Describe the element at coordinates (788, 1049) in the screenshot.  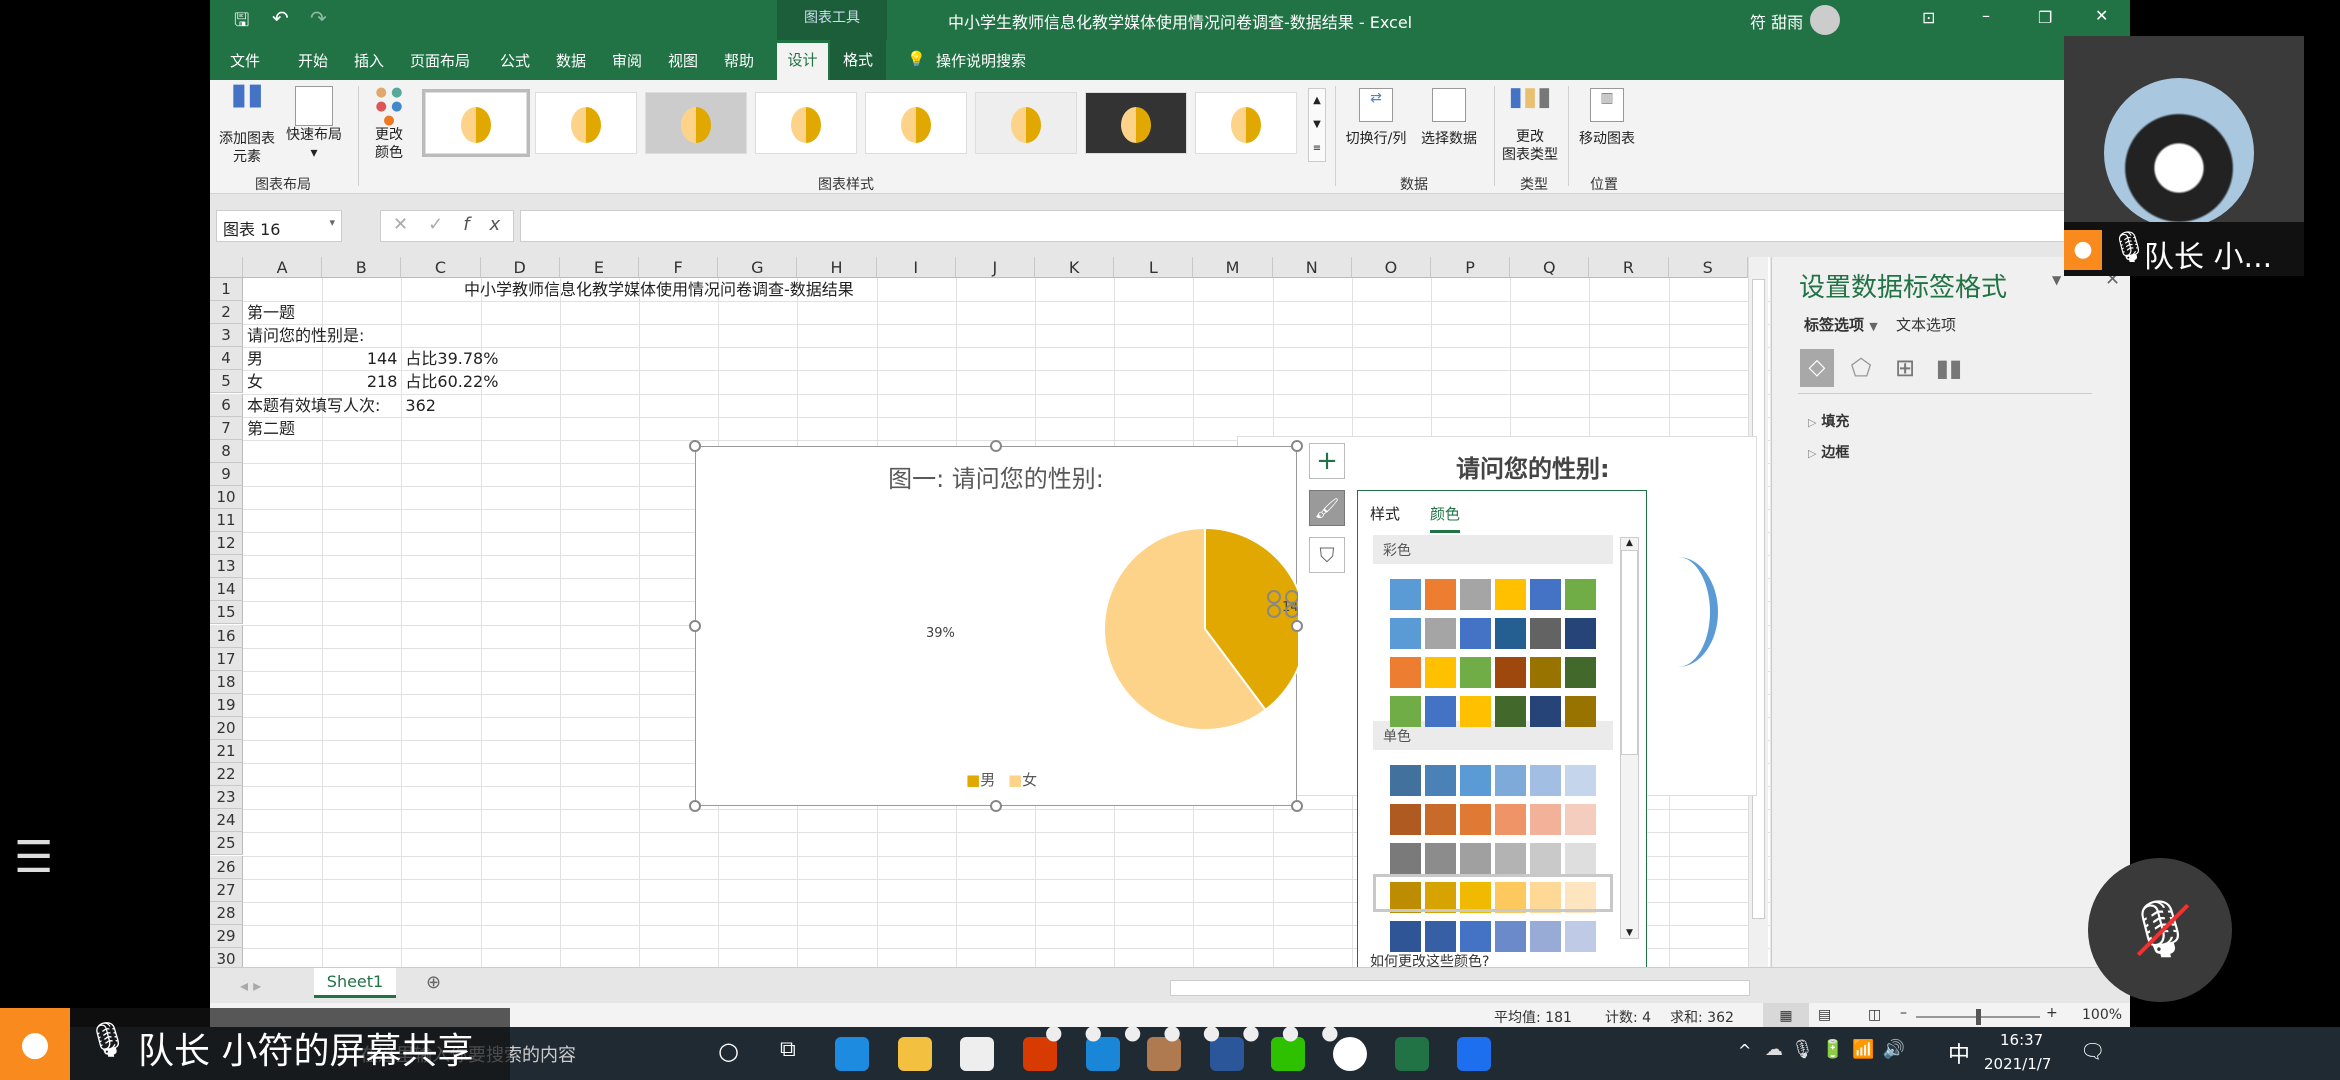
I see `task-view-icon: ⧉` at that location.